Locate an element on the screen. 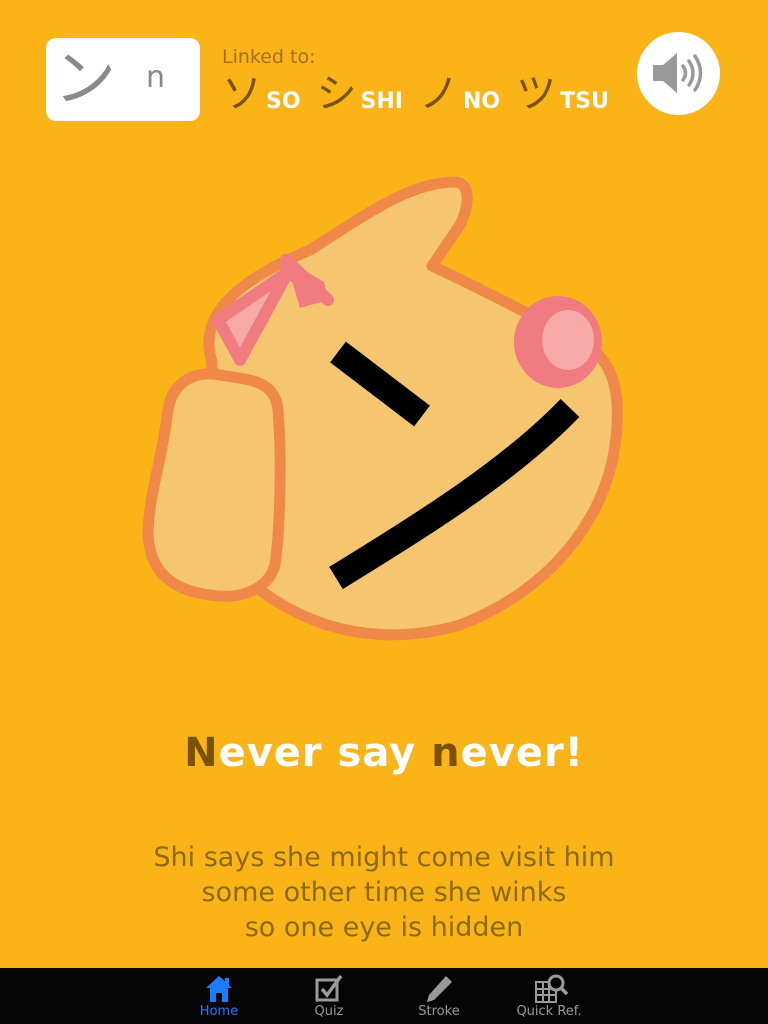  linked-romaji: TSU is located at coordinates (584, 101).